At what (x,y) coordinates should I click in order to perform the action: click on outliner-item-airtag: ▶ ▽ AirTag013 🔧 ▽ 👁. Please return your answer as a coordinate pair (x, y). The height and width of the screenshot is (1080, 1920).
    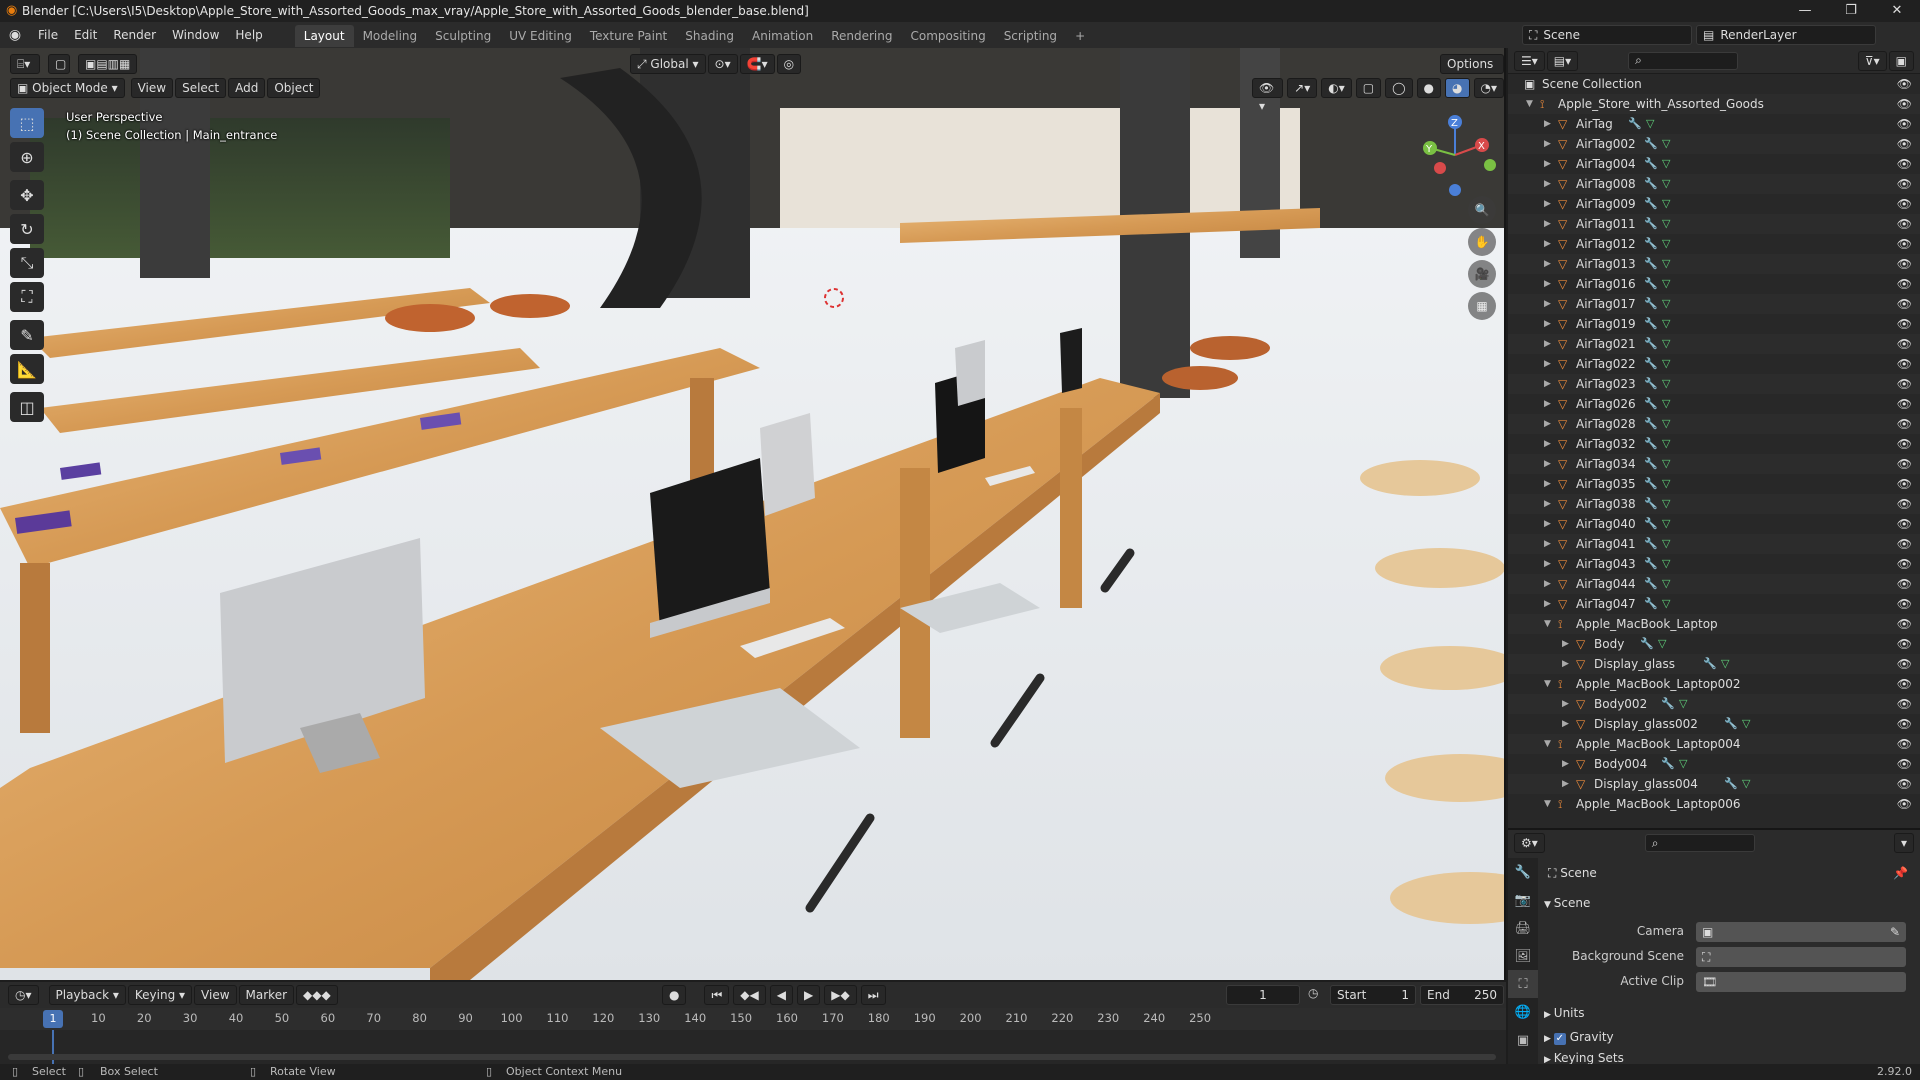
    Looking at the image, I should click on (1714, 264).